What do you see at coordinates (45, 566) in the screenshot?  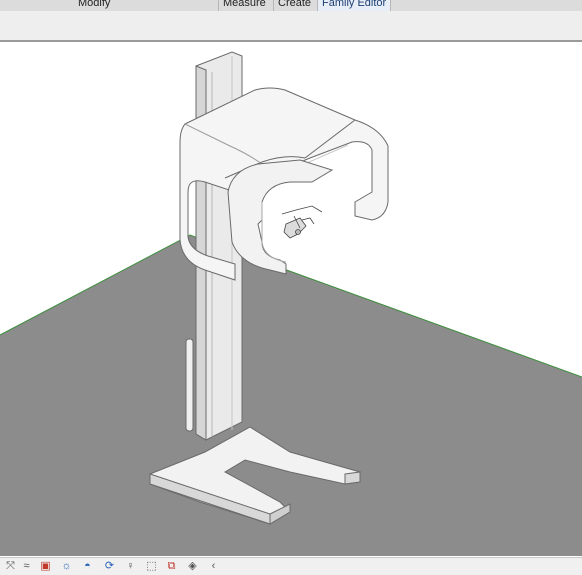 I see `visual-style-icon: ▣` at bounding box center [45, 566].